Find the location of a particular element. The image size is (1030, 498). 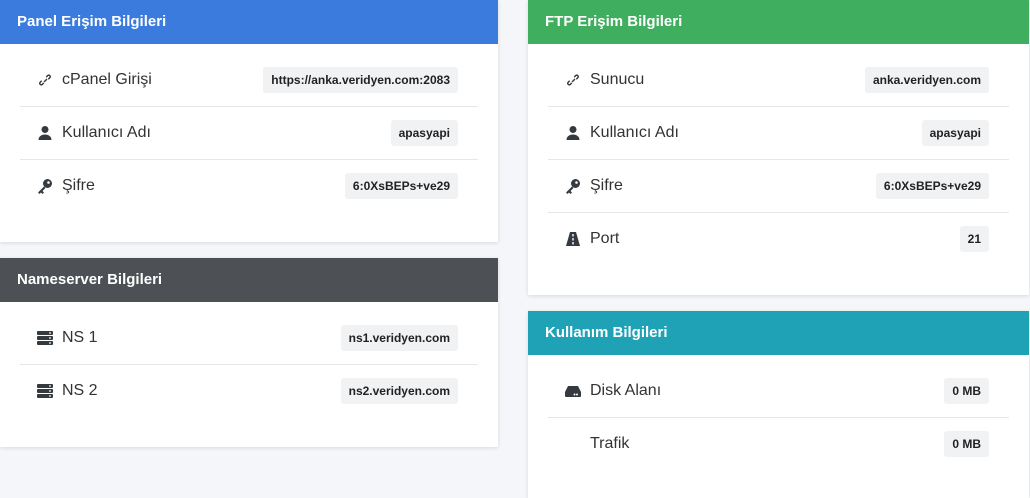

nameserver-row-label: NS 1 is located at coordinates (80, 337).